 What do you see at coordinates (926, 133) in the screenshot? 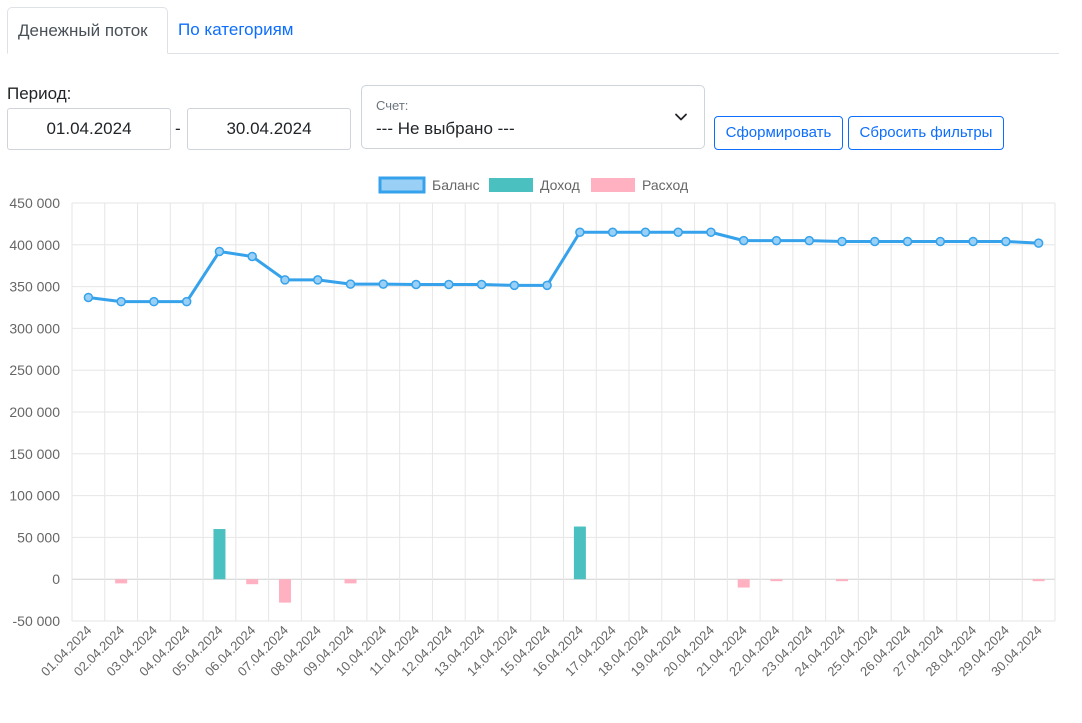
I see `reset-filters-button: Сбросить фильтры` at bounding box center [926, 133].